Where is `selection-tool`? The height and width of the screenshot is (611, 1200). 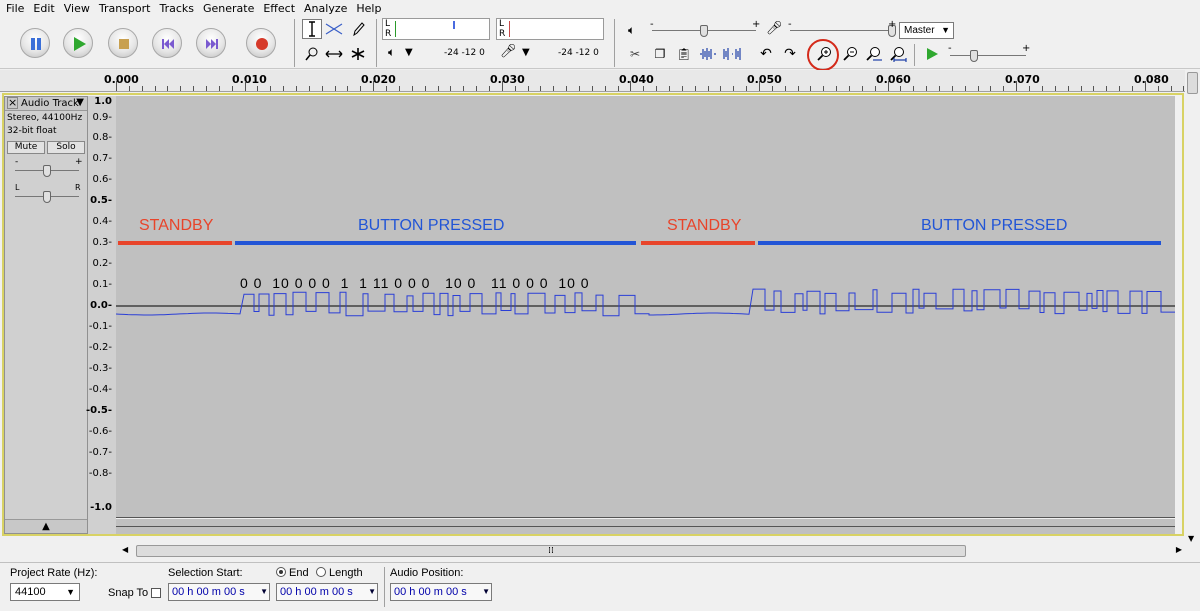 selection-tool is located at coordinates (312, 29).